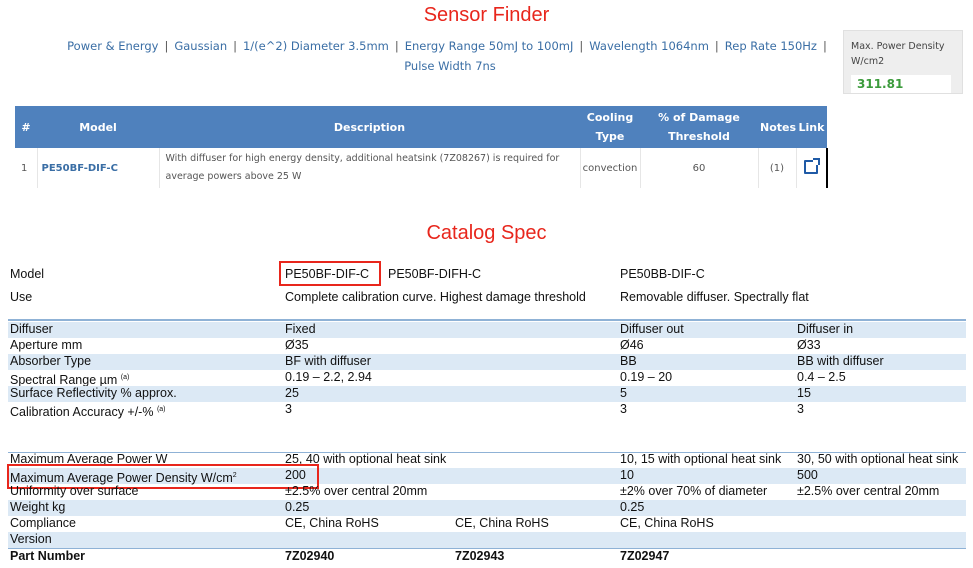  I want to click on spec-label: Diffuser, so click(31, 329).